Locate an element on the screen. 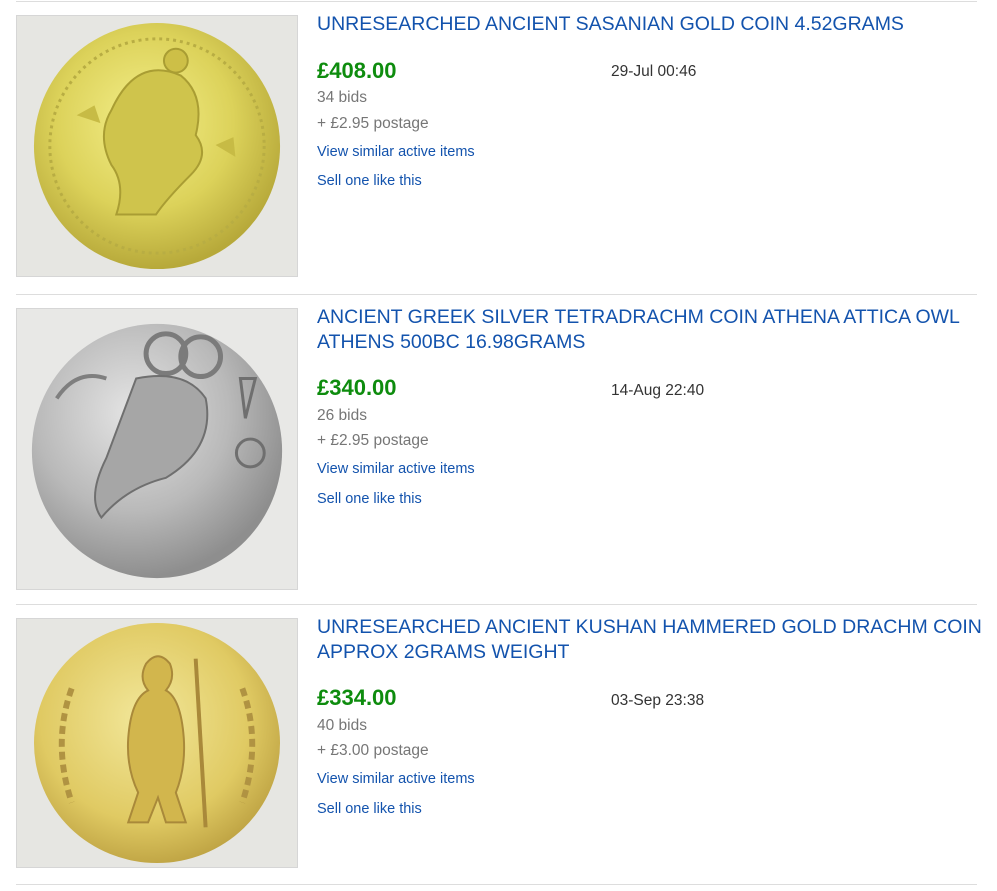 The image size is (997, 891). listing-price: £334.00 is located at coordinates (357, 697).